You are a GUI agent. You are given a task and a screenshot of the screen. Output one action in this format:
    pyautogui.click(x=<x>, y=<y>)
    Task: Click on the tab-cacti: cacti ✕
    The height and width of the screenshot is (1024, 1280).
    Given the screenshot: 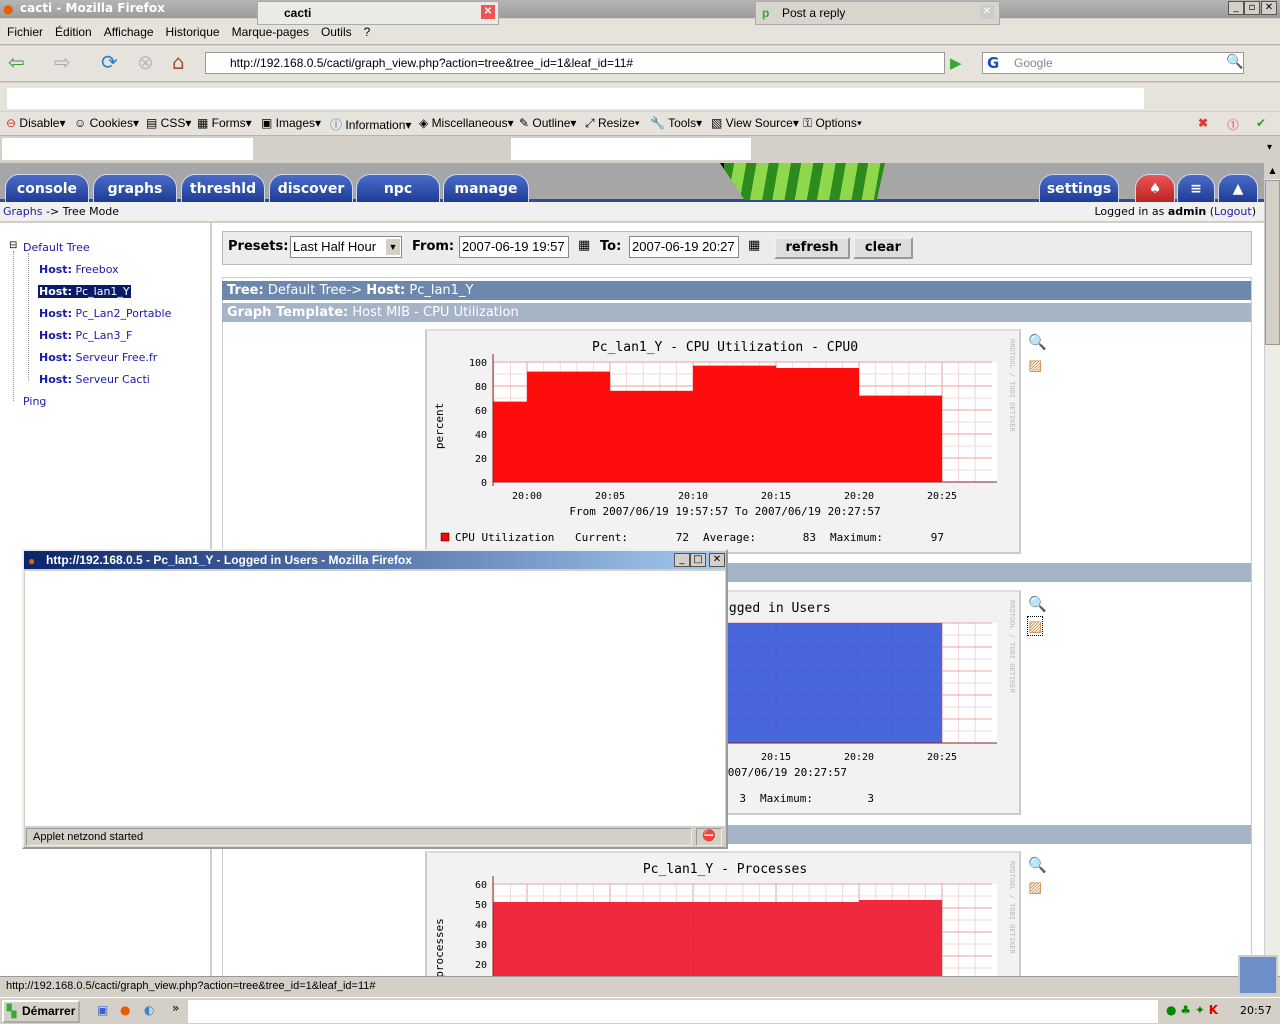 What is the action you would take?
    pyautogui.click(x=378, y=13)
    